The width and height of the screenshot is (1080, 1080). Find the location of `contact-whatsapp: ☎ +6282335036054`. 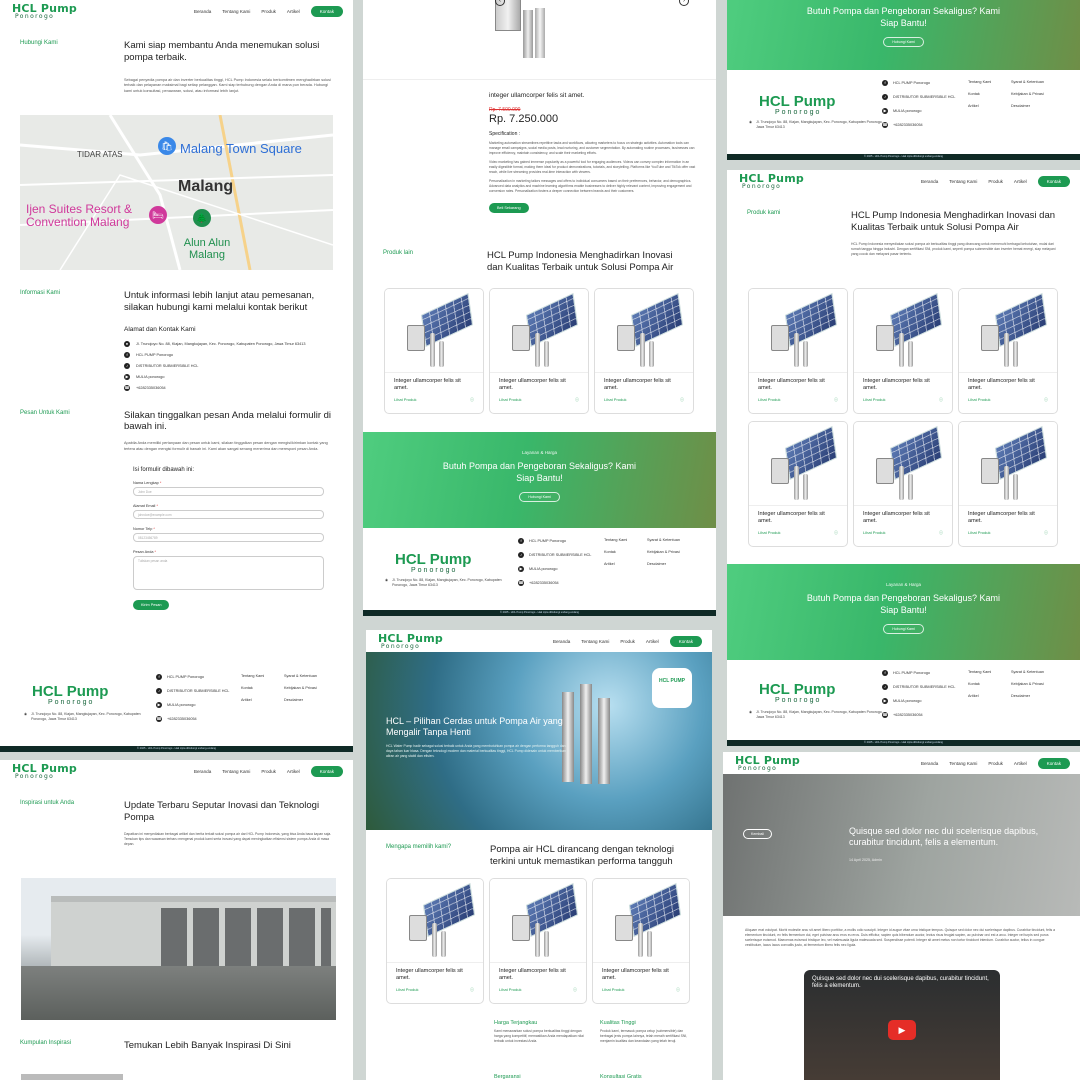

contact-whatsapp: ☎ +6282335036054 is located at coordinates (228, 387).